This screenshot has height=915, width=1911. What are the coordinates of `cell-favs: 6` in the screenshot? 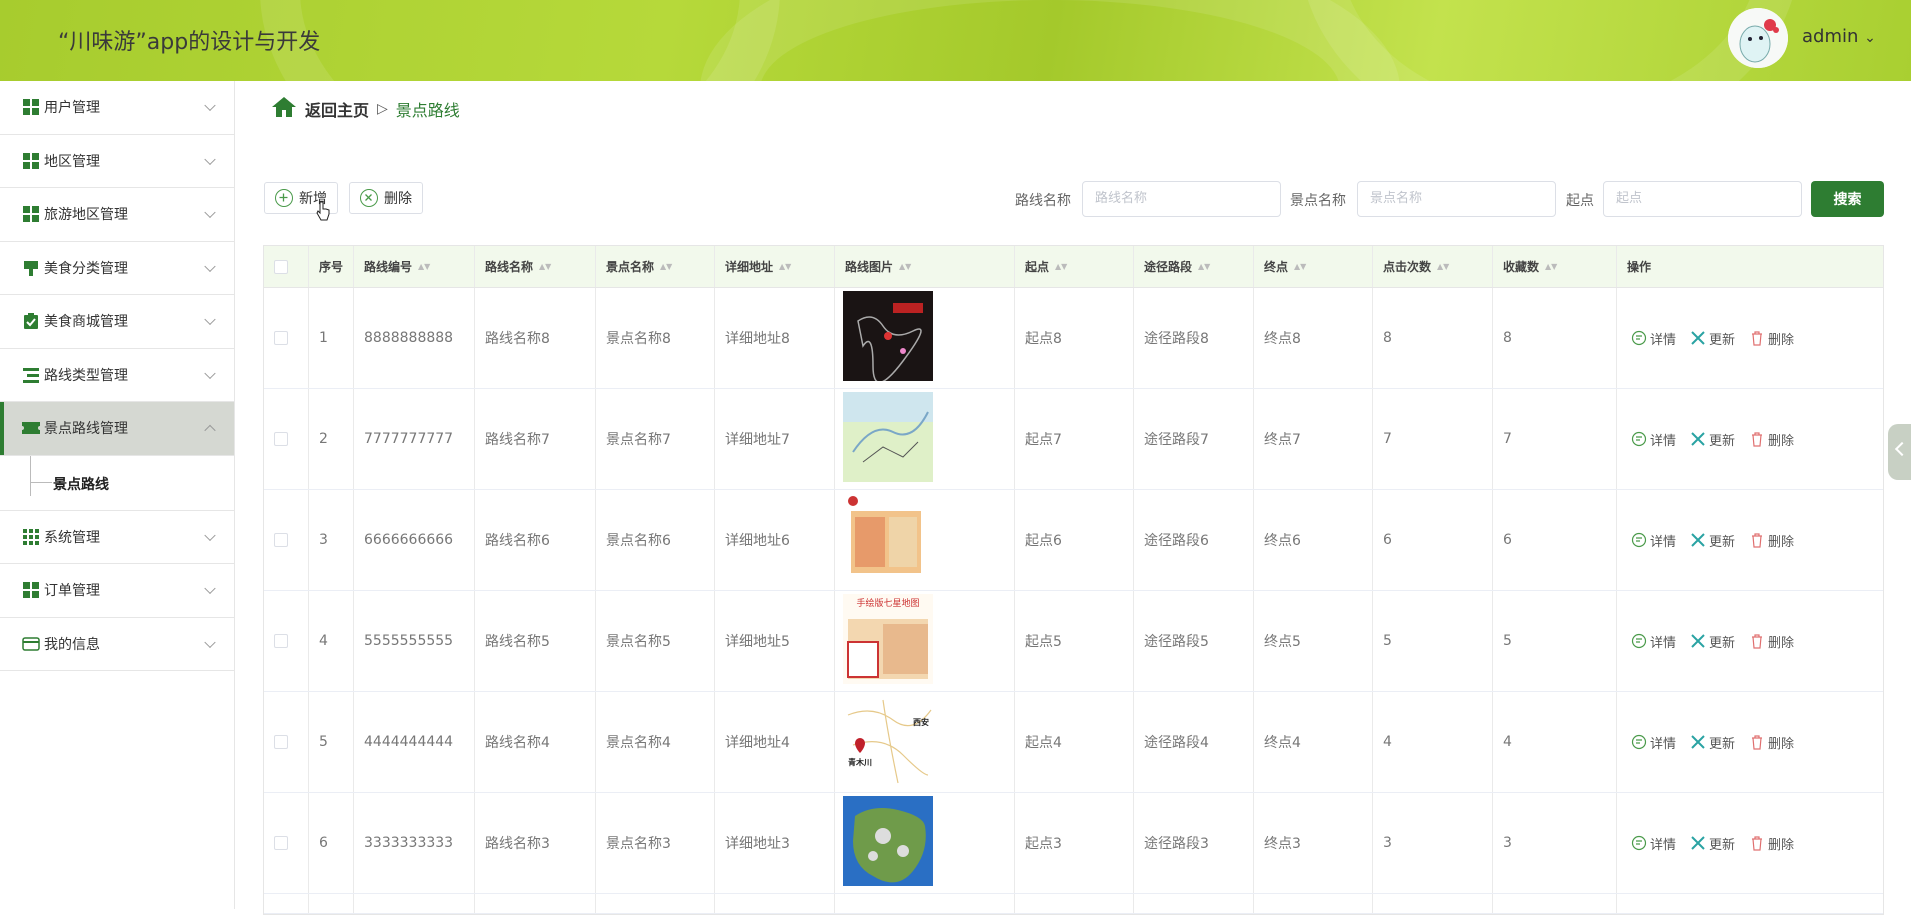 It's located at (1555, 540).